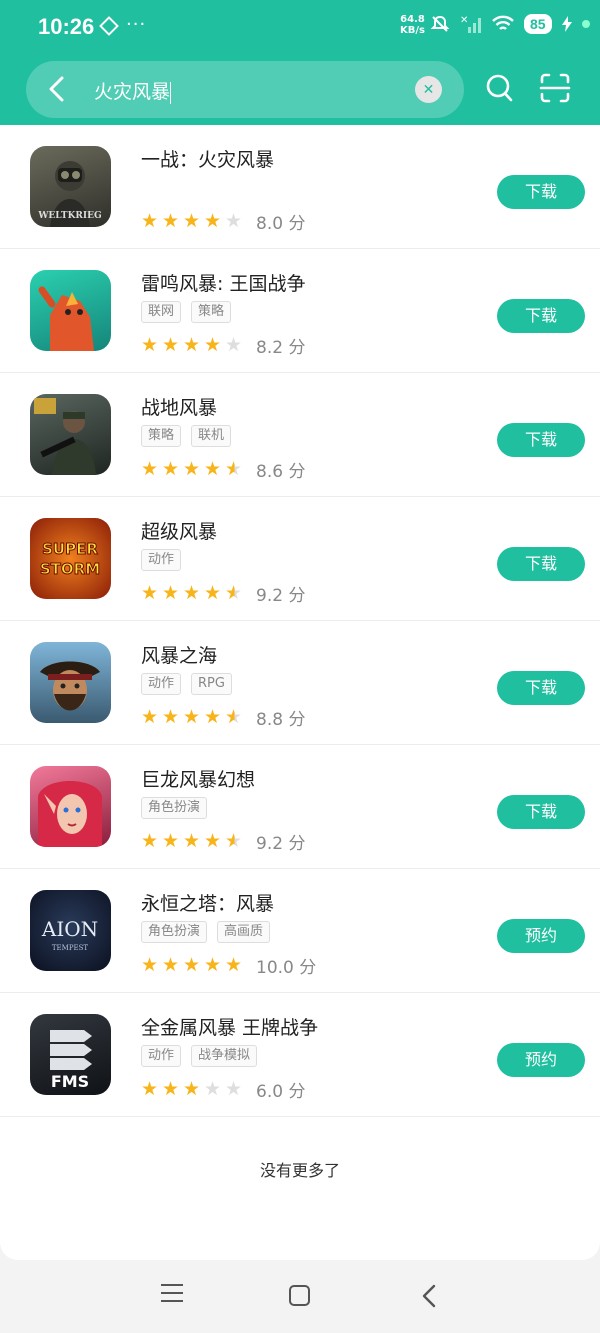 The width and height of the screenshot is (600, 1333). I want to click on list-item: FMS 全金属风暴 王牌战争 动作 战争模拟 ★ ★ ★ ★ ★ 6.0 分 预约, so click(300, 1055).